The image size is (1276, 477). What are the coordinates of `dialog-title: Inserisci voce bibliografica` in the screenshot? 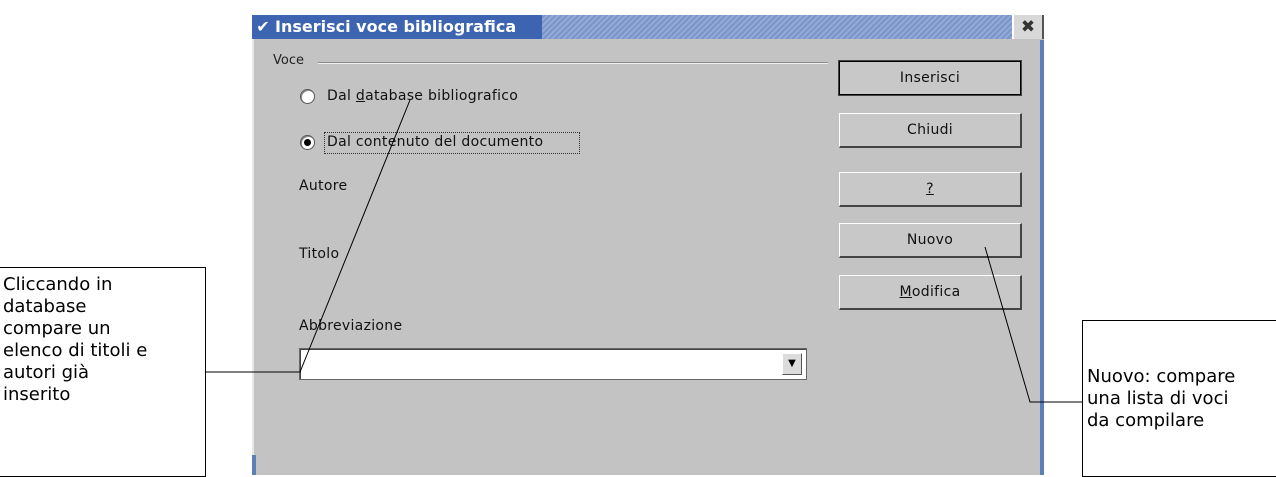 It's located at (396, 26).